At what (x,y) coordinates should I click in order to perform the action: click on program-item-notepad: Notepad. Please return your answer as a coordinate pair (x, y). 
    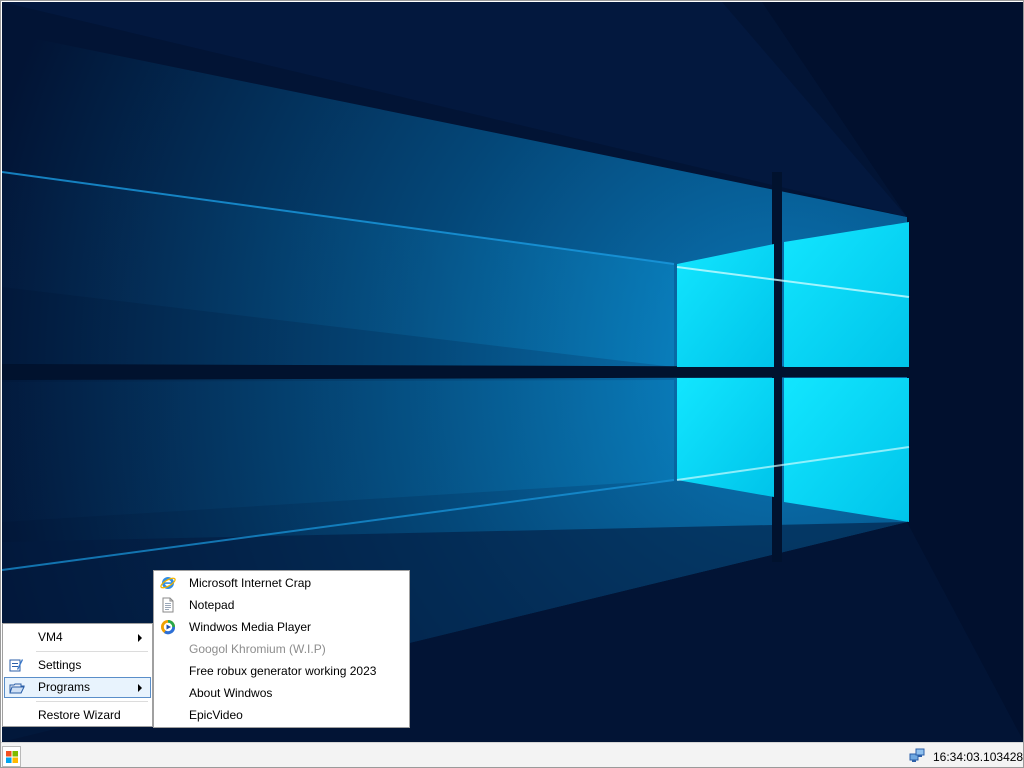
    Looking at the image, I should click on (281, 605).